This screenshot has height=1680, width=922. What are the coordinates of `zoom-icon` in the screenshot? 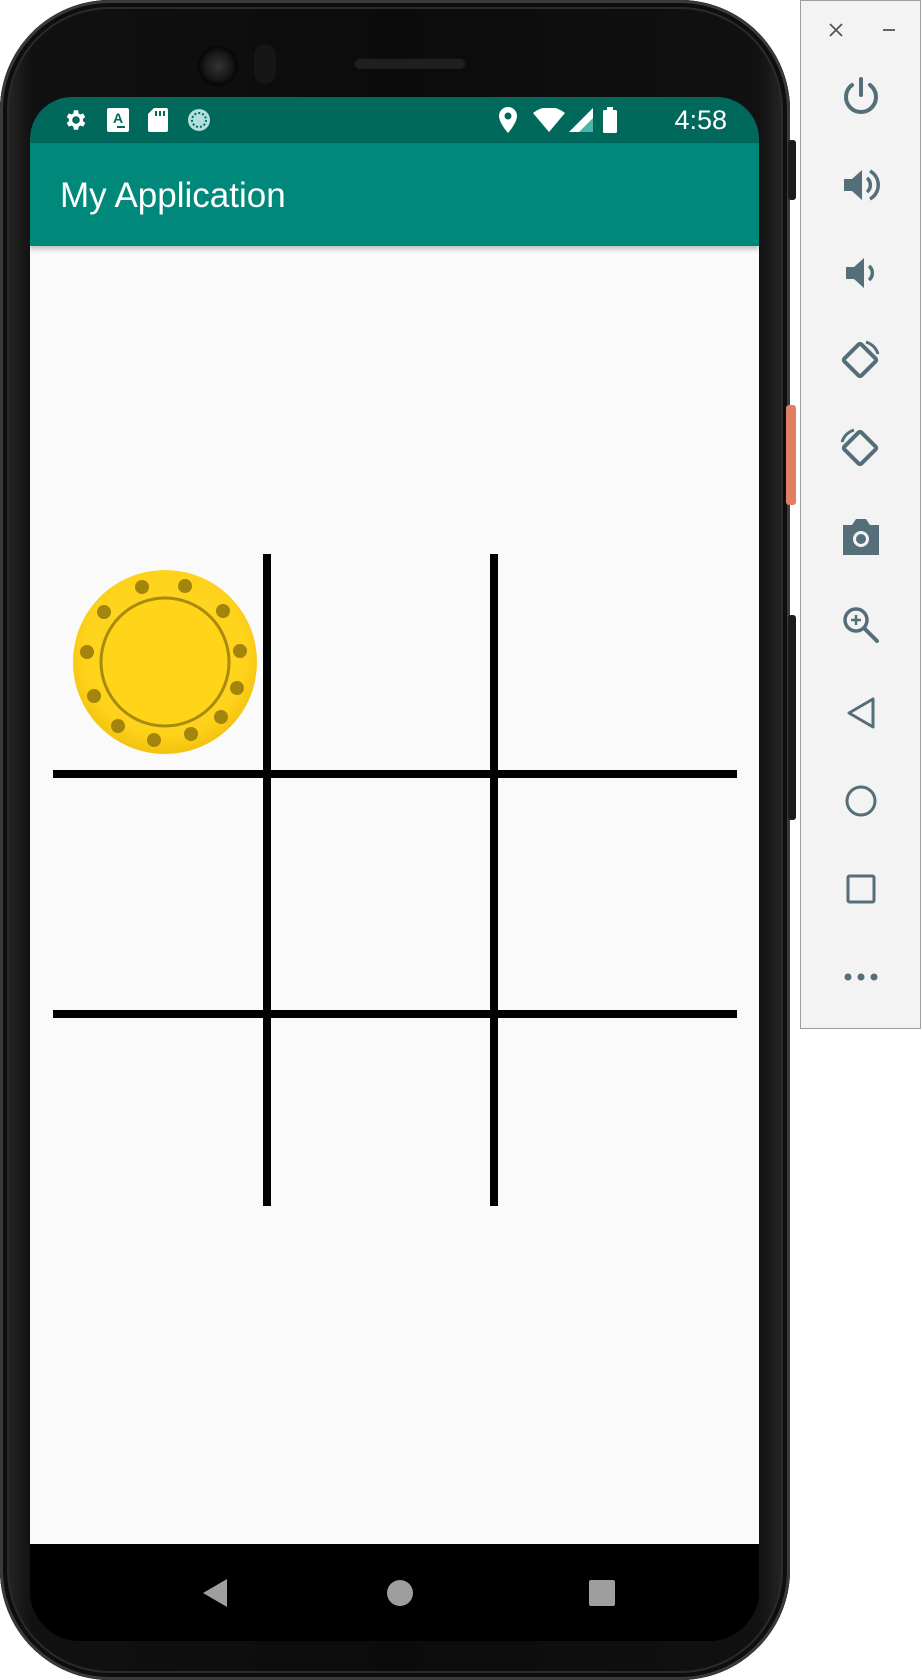 It's located at (861, 625).